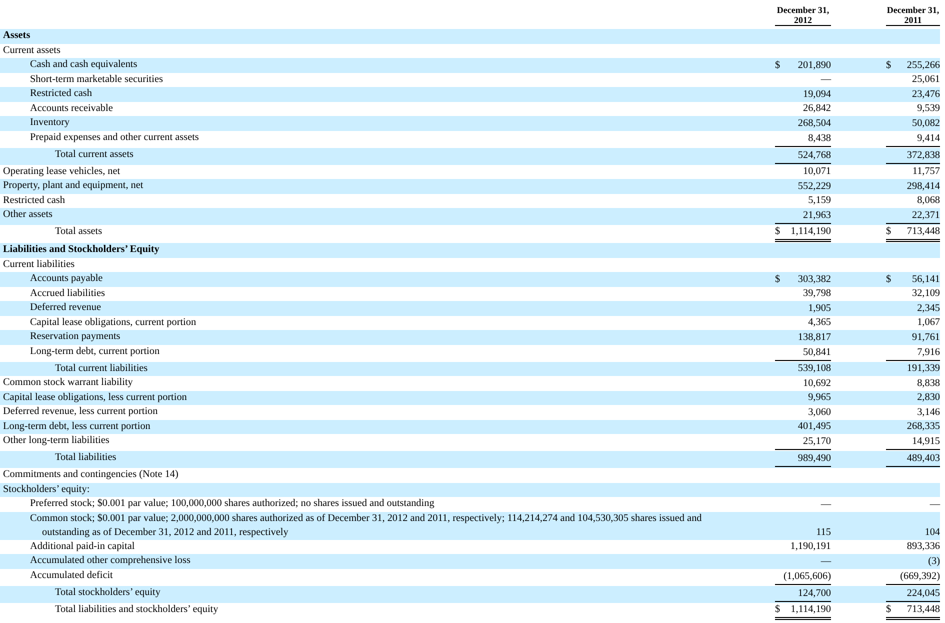 The height and width of the screenshot is (623, 945). What do you see at coordinates (816, 442) in the screenshot?
I see `amount-value: 25,170` at bounding box center [816, 442].